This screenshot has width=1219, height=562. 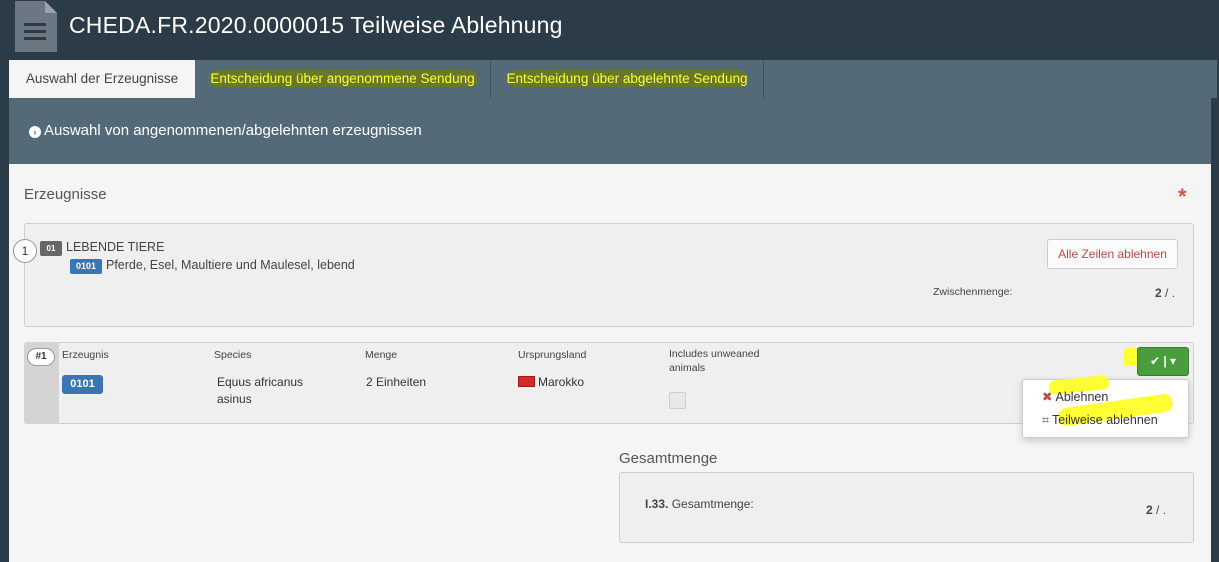 What do you see at coordinates (526, 381) in the screenshot?
I see `morocco-flag-icon` at bounding box center [526, 381].